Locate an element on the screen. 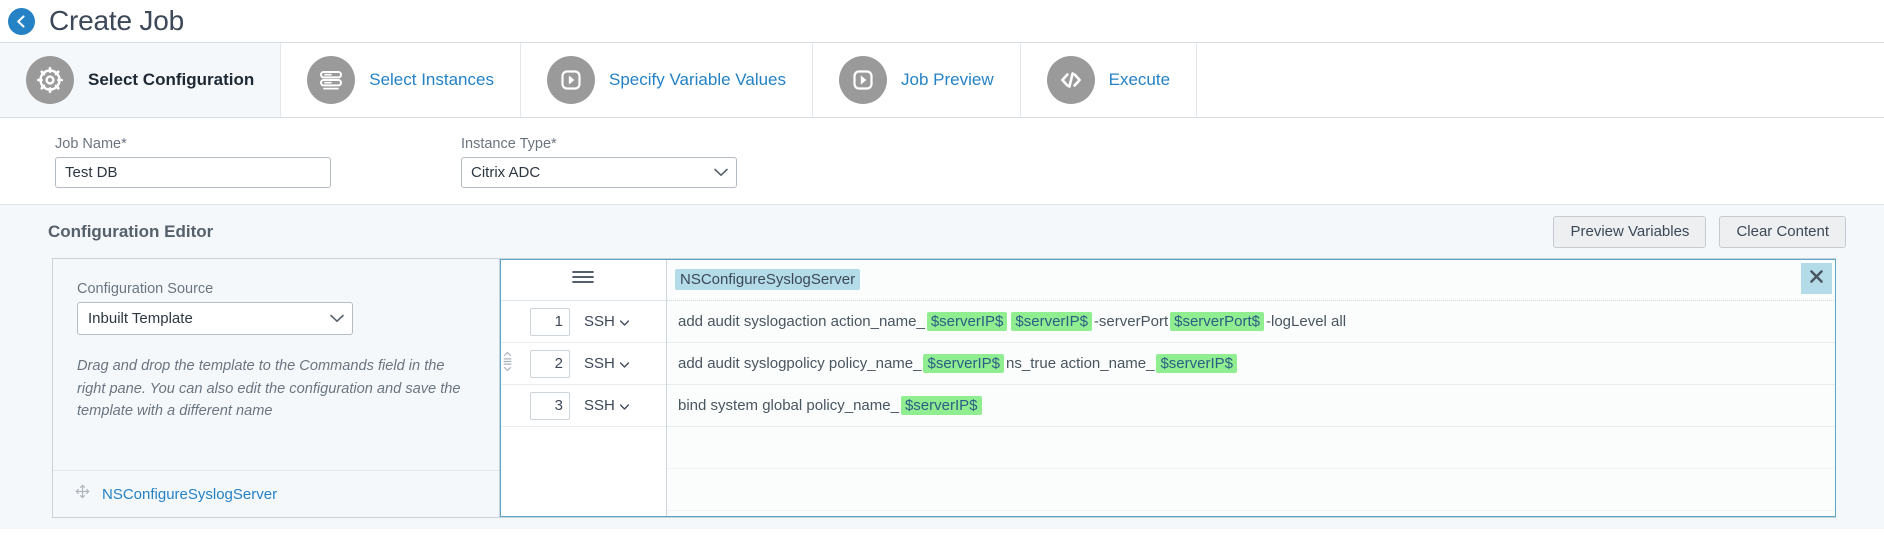 The image size is (1884, 544). tab-select-instances: Select Instances is located at coordinates (401, 80).